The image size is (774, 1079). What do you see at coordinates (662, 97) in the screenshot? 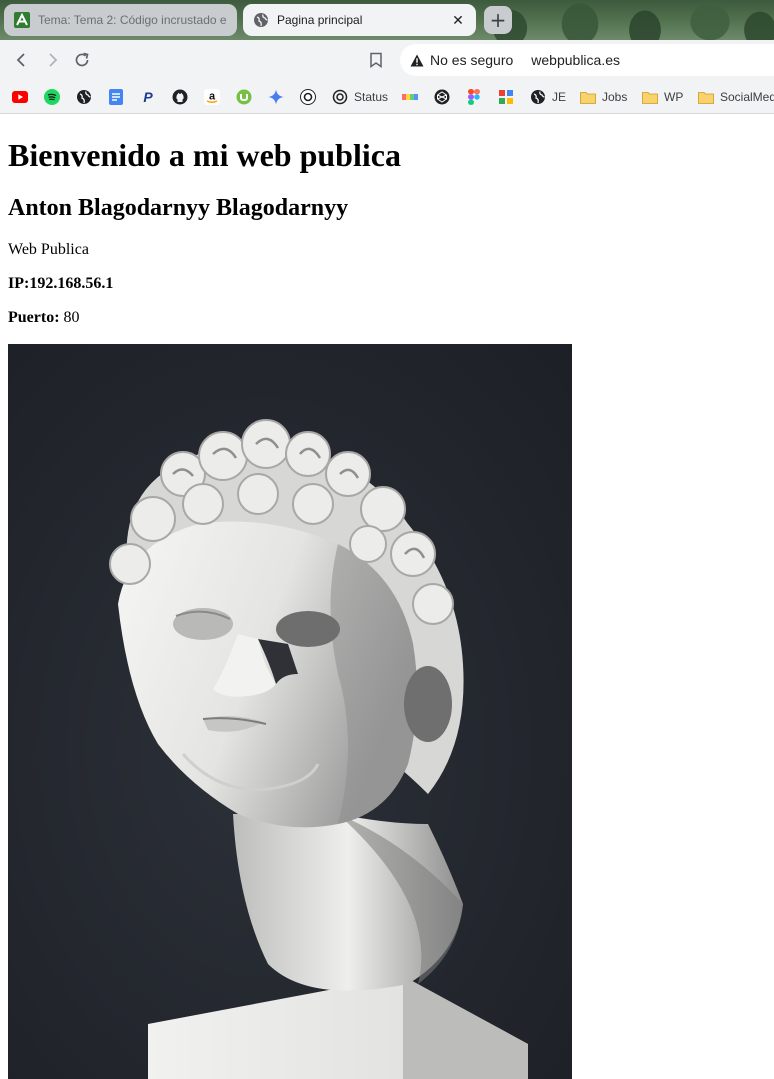
I see `bookmark-folder-wp: WP` at bounding box center [662, 97].